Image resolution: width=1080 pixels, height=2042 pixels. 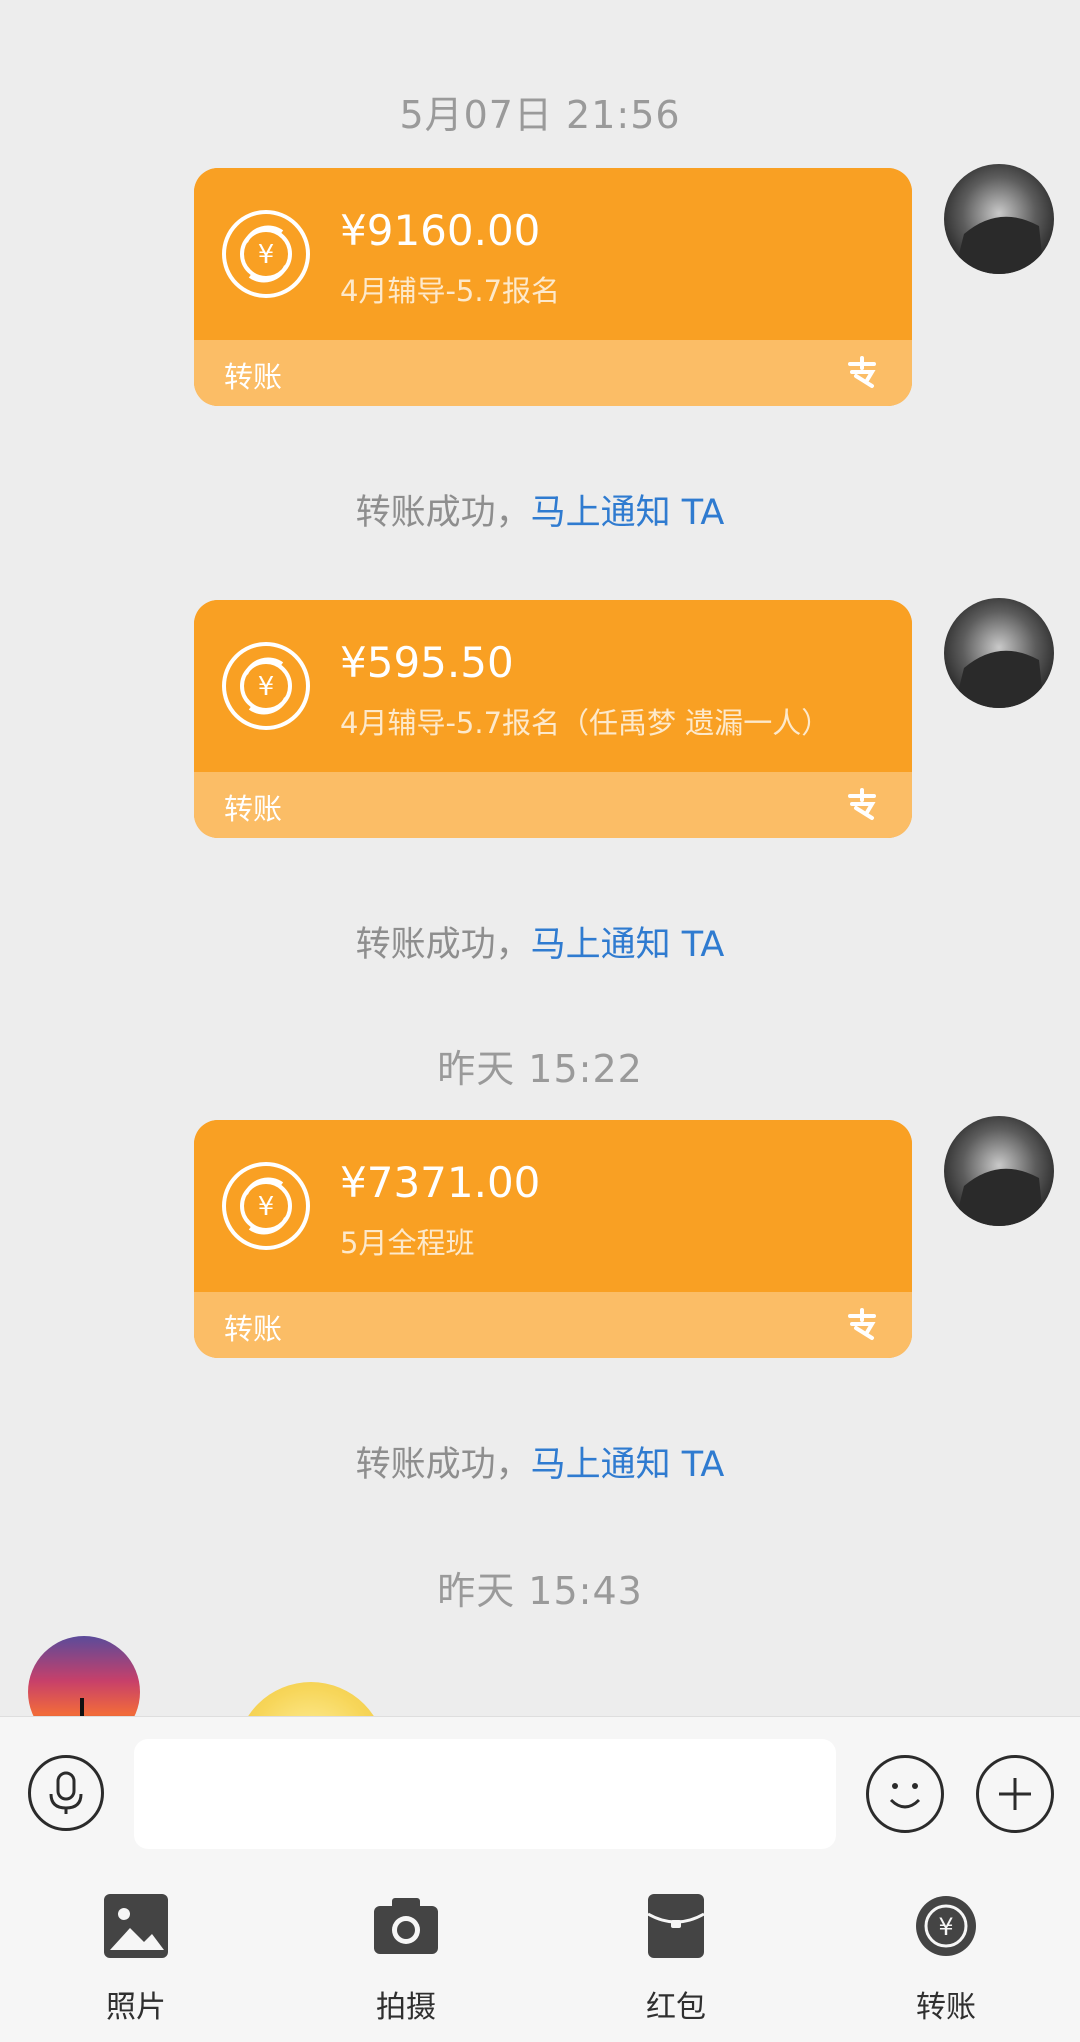 I want to click on transfer-message: ¥ ¥9160.00 4月辅导-5.7报名 转账, so click(x=553, y=287).